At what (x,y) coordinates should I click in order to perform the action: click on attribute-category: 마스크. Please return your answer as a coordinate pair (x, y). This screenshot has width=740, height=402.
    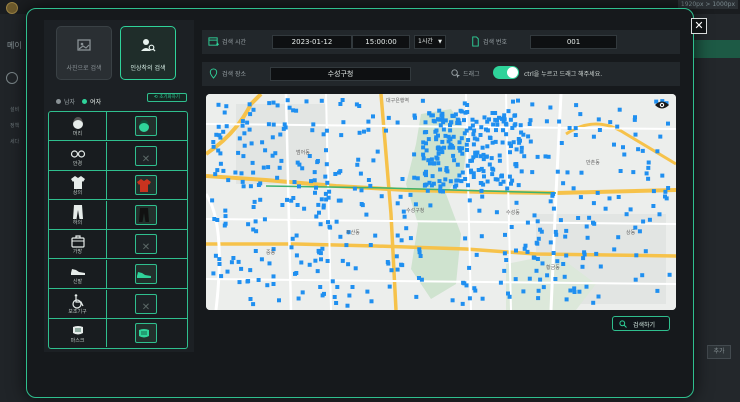
    Looking at the image, I should click on (78, 333).